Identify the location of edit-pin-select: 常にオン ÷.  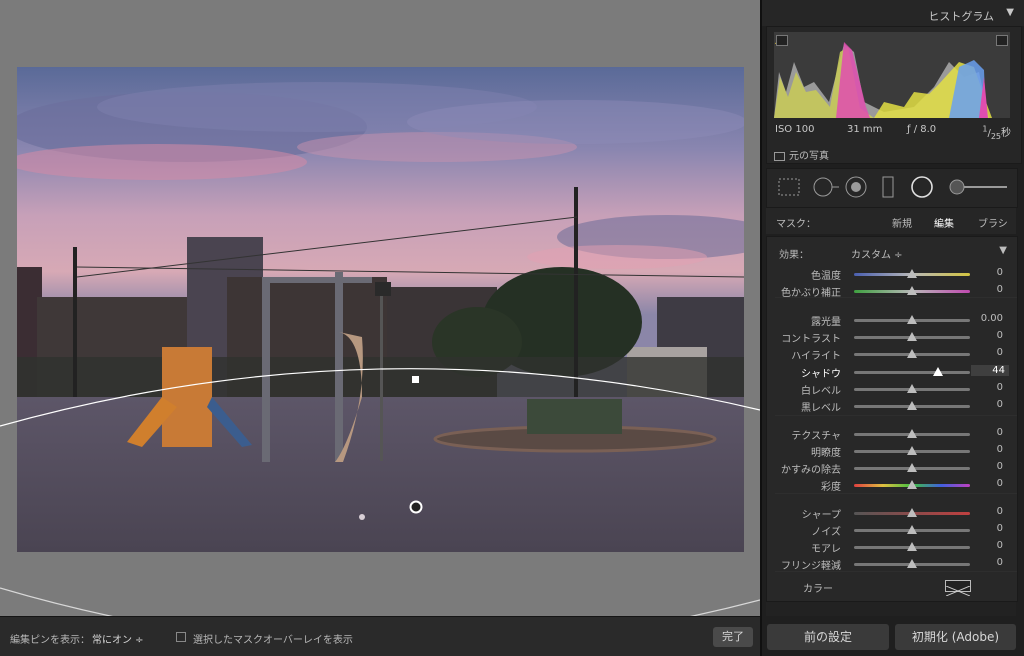
(118, 638).